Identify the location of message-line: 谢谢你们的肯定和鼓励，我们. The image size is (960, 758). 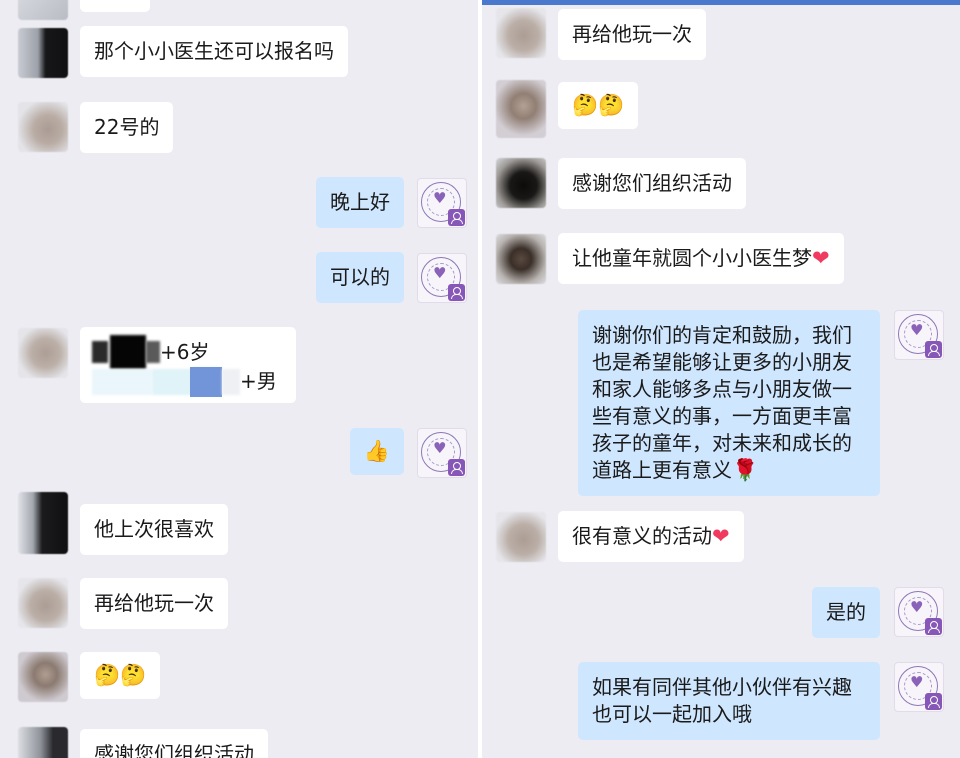
(722, 335).